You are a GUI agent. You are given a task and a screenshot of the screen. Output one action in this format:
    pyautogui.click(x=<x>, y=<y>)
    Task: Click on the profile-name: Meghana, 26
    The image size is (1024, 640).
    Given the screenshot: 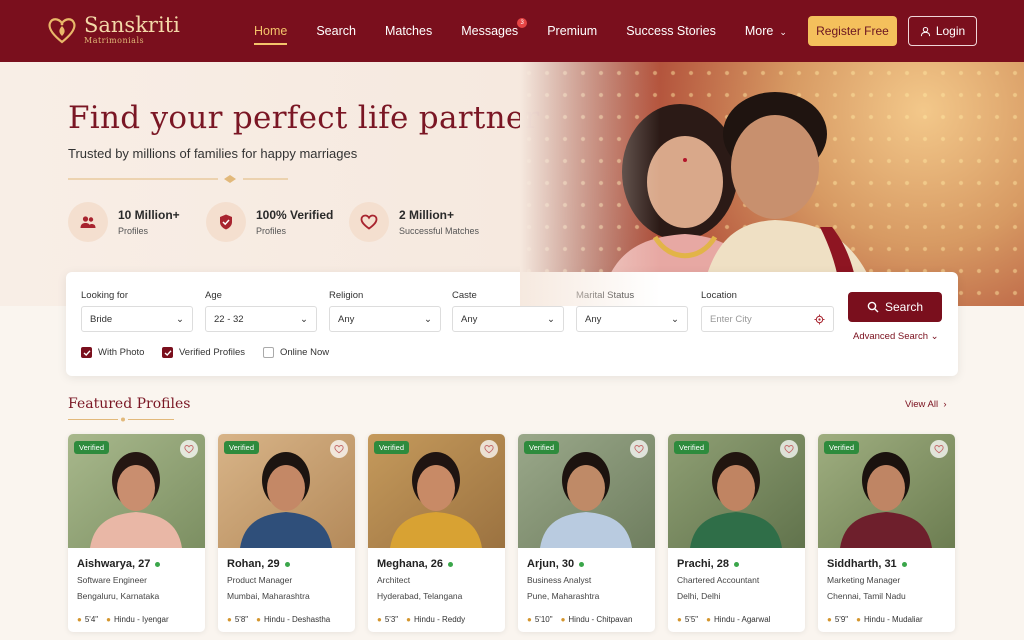 What is the action you would take?
    pyautogui.click(x=415, y=564)
    